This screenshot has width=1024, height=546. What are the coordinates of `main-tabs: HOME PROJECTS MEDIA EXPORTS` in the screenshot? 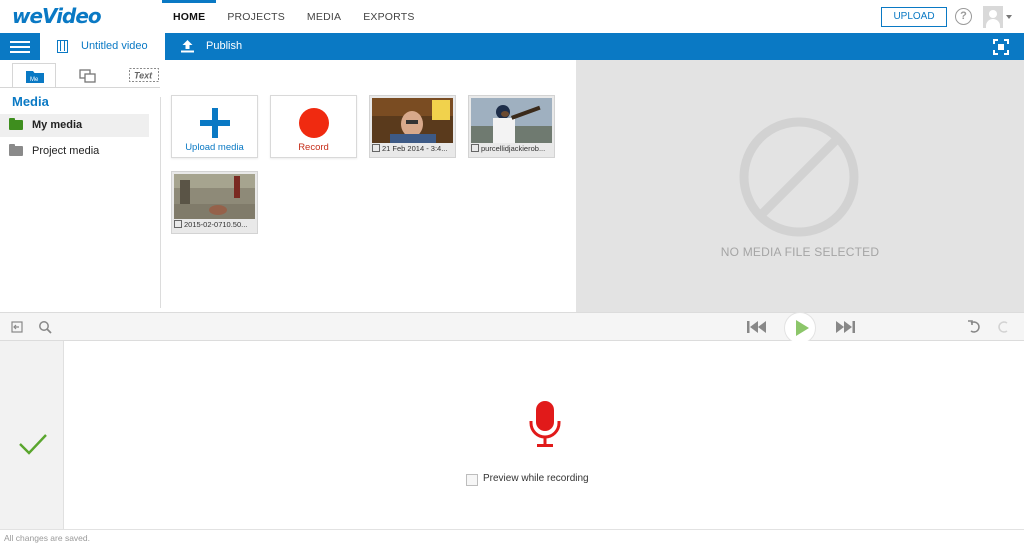 It's located at (294, 17).